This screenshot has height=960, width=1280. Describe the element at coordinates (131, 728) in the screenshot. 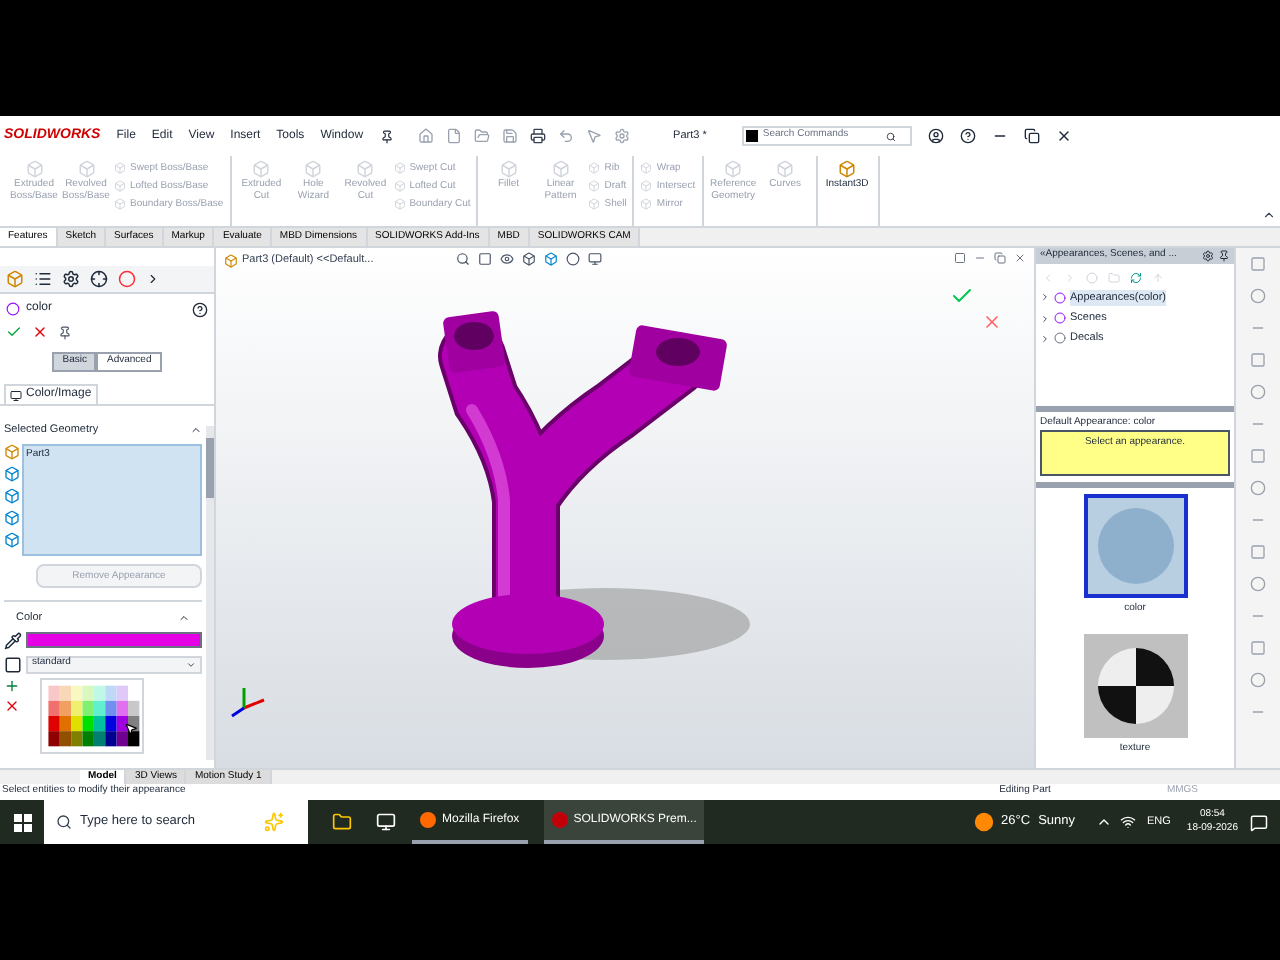

I see `cursor-icon` at that location.